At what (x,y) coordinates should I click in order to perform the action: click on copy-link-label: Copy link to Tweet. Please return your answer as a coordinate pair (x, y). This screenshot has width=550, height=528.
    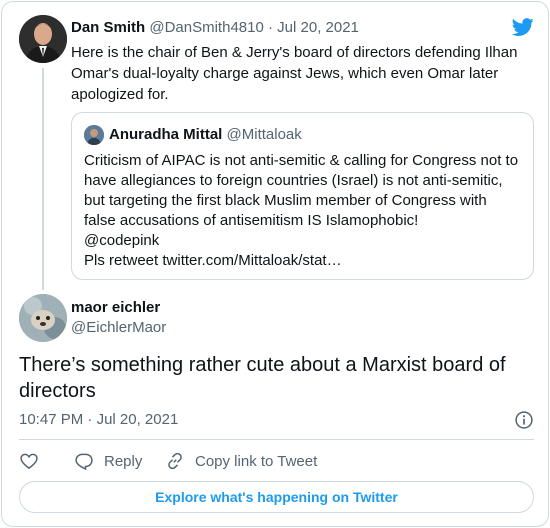
    Looking at the image, I should click on (256, 461).